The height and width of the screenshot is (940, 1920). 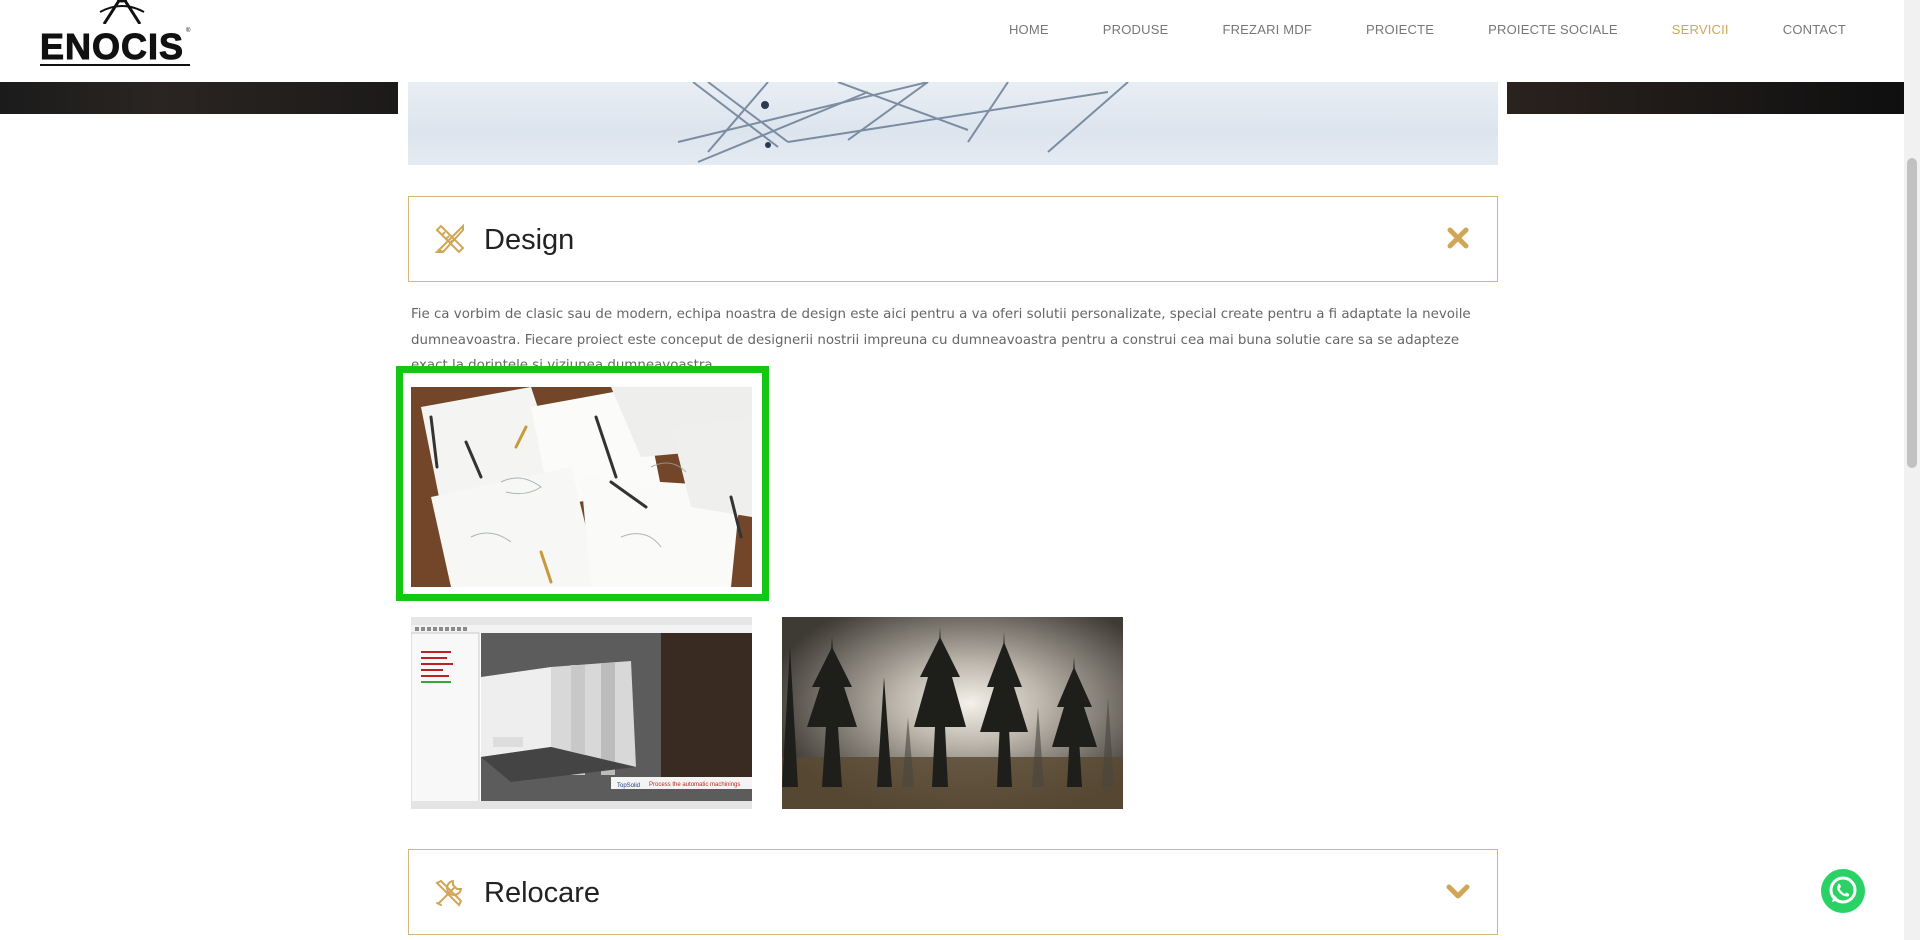 I want to click on nav-servicii: SERVICII, so click(x=1700, y=30).